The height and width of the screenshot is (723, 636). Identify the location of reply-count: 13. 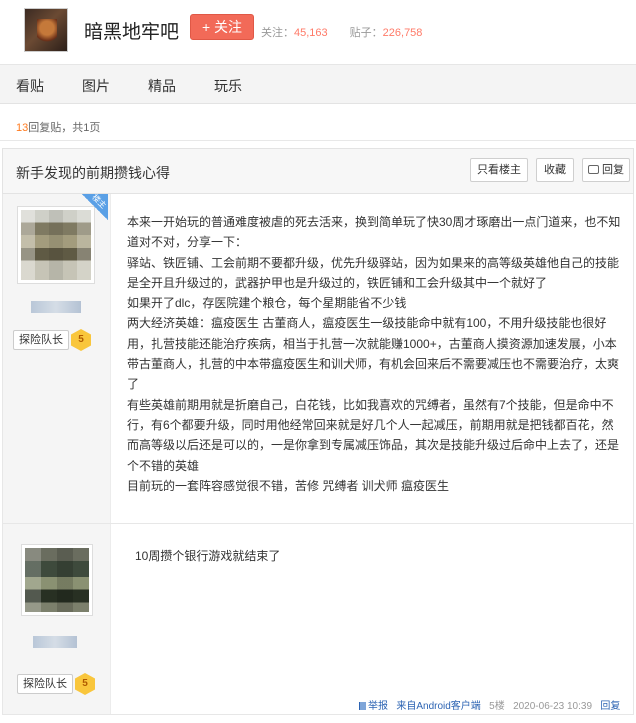
(22, 128).